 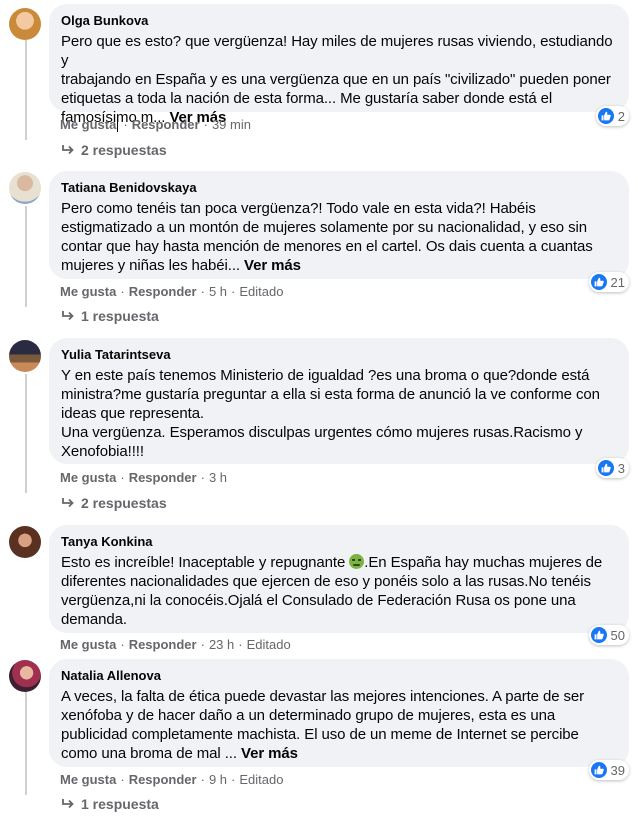 What do you see at coordinates (339, 542) in the screenshot?
I see `comment-author: Tanya Konkina` at bounding box center [339, 542].